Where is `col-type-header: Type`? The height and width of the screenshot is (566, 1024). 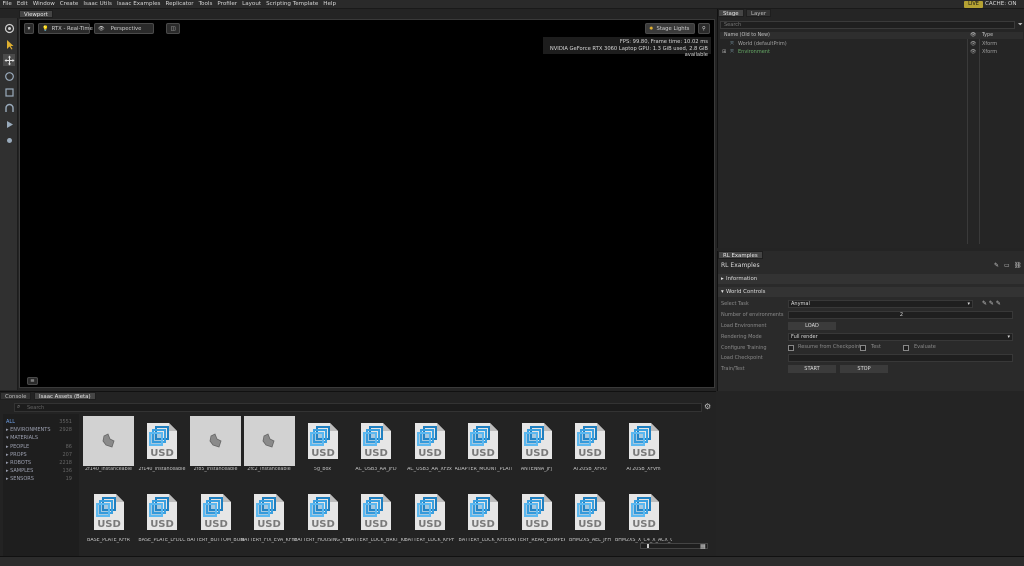
col-type-header: Type is located at coordinates (987, 35).